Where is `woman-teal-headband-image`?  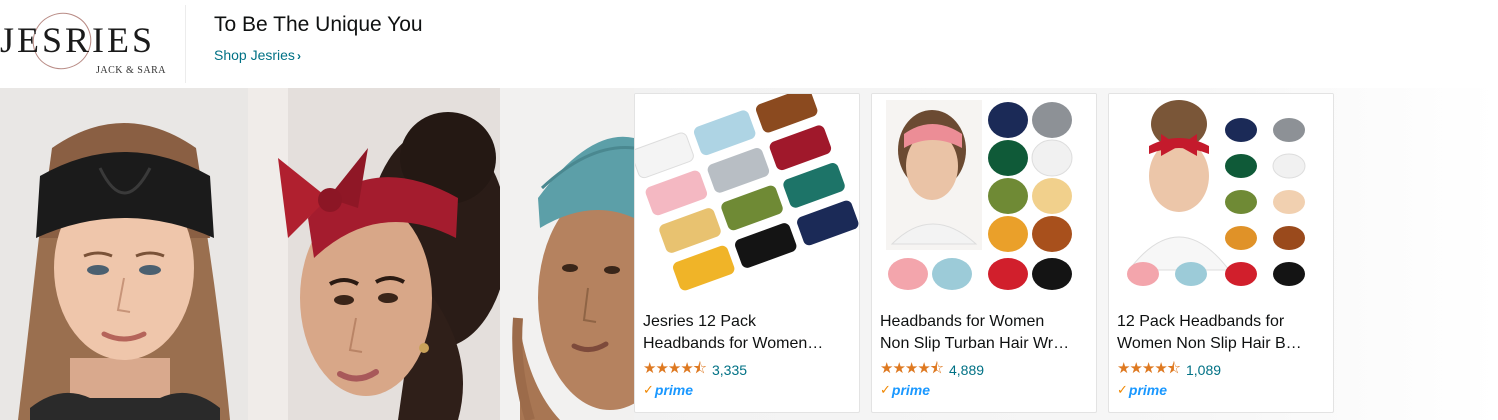 woman-teal-headband-image is located at coordinates (567, 254).